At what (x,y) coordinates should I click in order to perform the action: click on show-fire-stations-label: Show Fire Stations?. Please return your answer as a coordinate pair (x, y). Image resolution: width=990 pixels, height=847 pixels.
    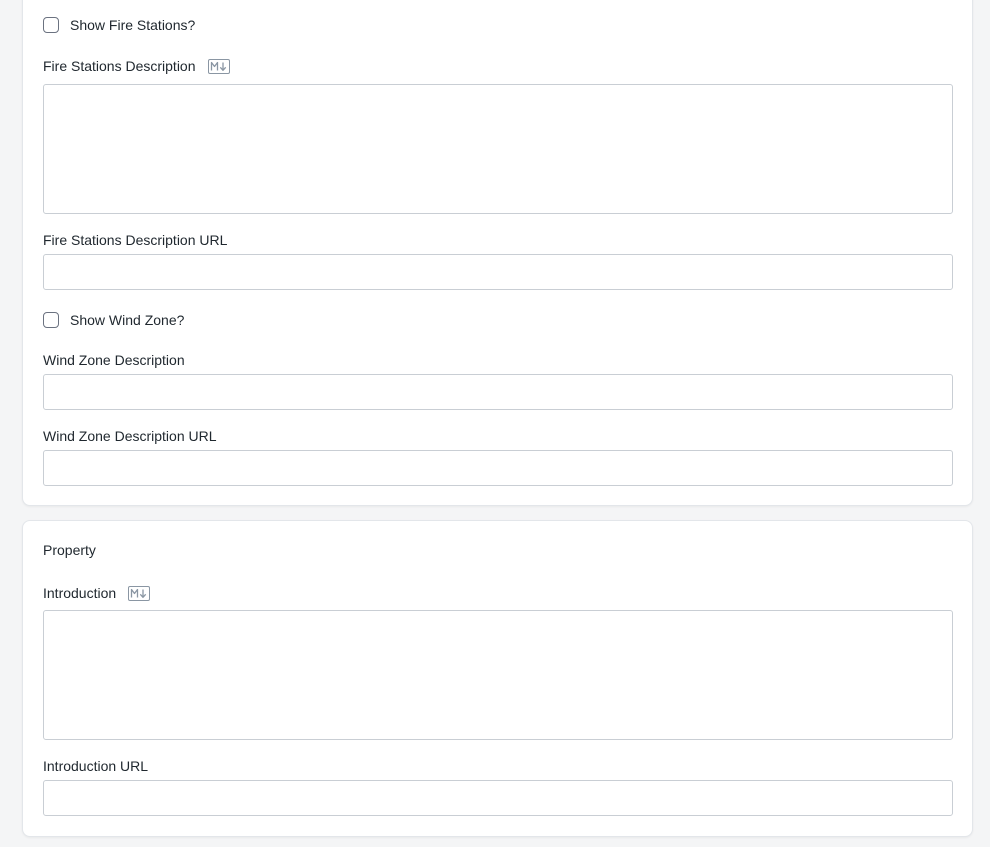
    Looking at the image, I should click on (132, 25).